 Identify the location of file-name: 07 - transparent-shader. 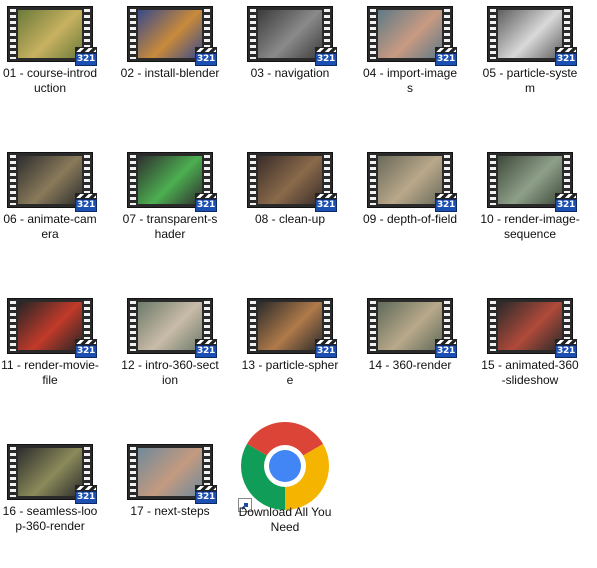
(170, 226).